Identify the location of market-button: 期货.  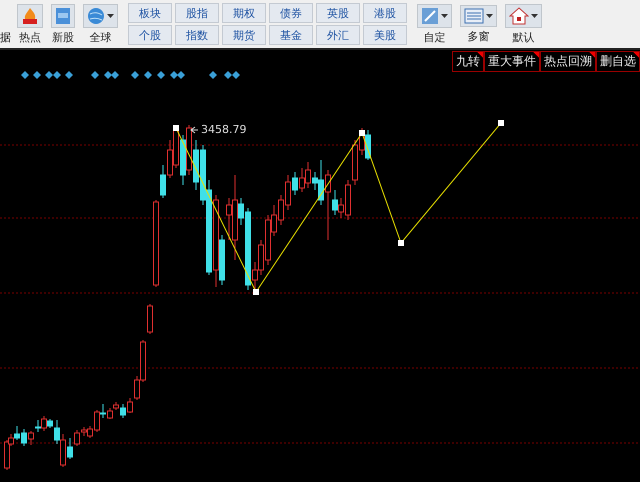
(244, 35).